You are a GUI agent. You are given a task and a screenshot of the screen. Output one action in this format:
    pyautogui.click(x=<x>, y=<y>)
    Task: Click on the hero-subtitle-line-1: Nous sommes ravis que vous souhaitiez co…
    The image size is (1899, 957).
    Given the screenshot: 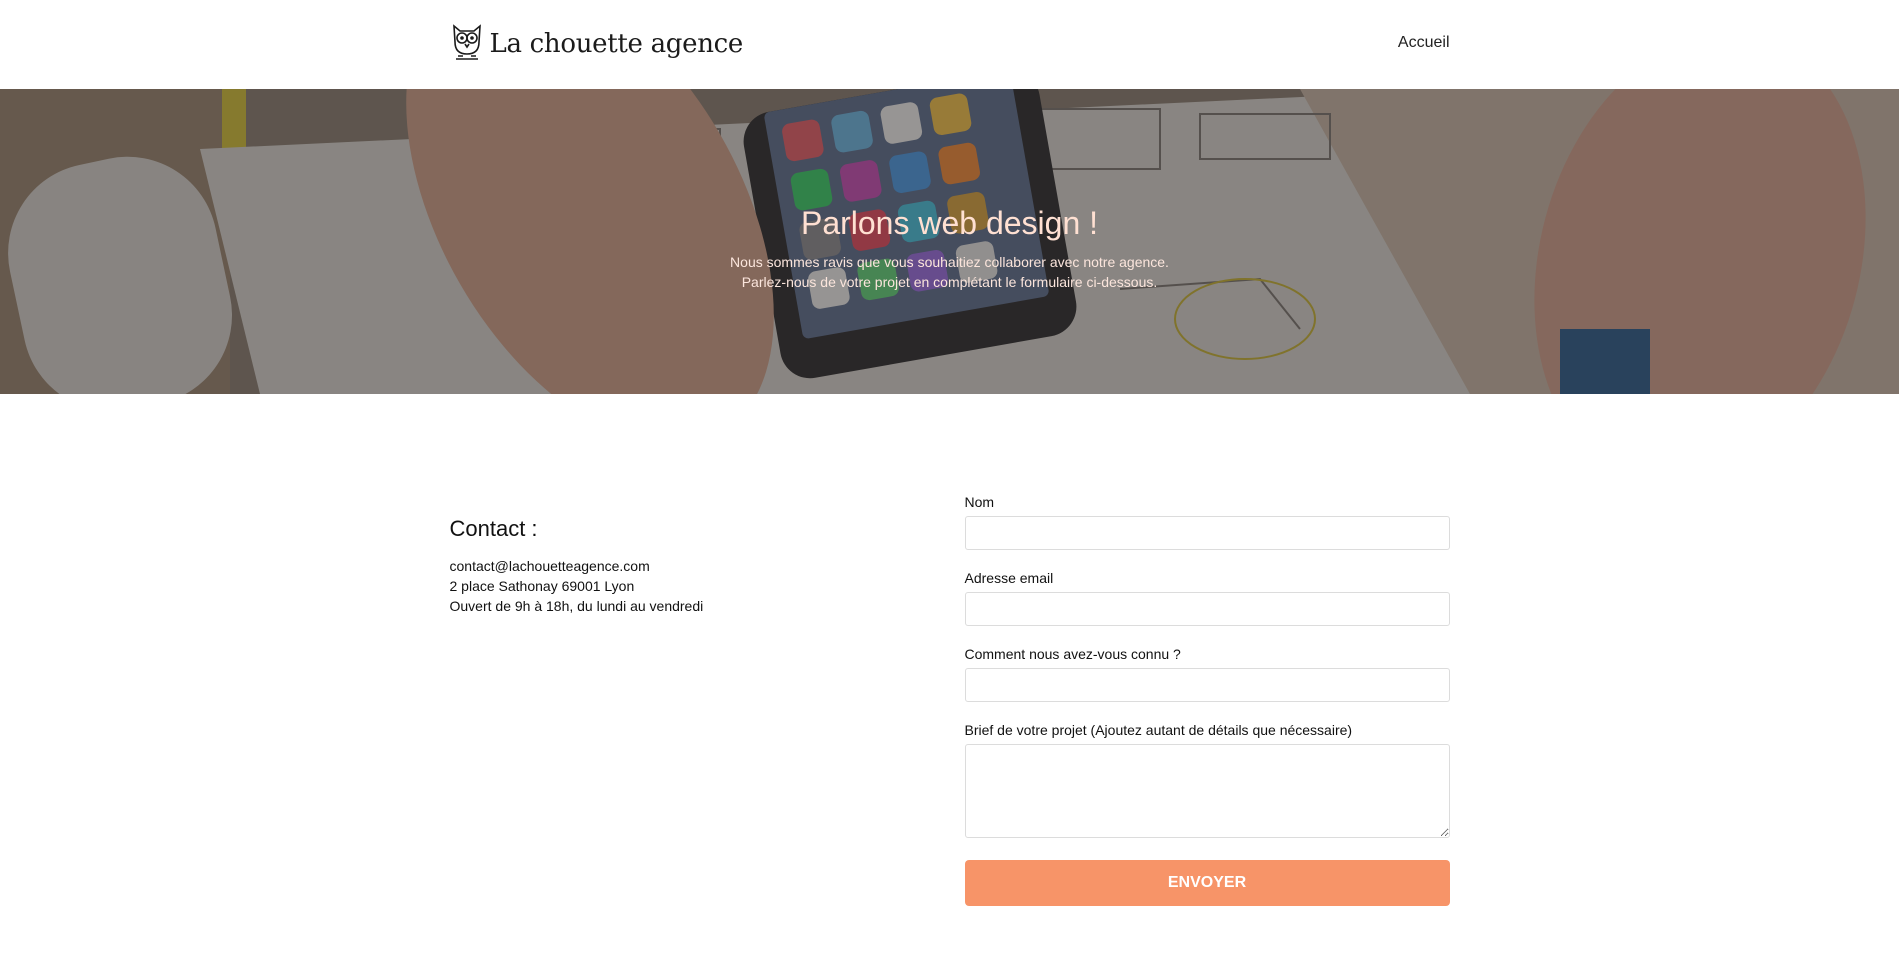 What is the action you would take?
    pyautogui.click(x=949, y=262)
    